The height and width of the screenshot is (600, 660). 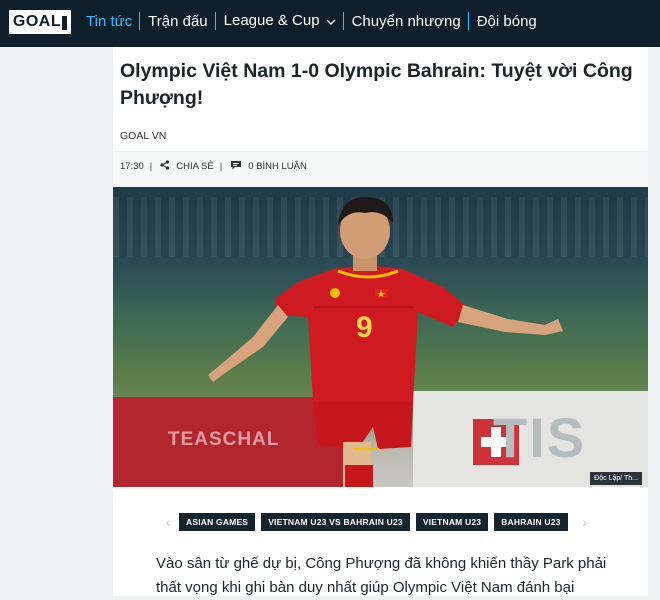 I want to click on chevron-down-icon, so click(x=331, y=21).